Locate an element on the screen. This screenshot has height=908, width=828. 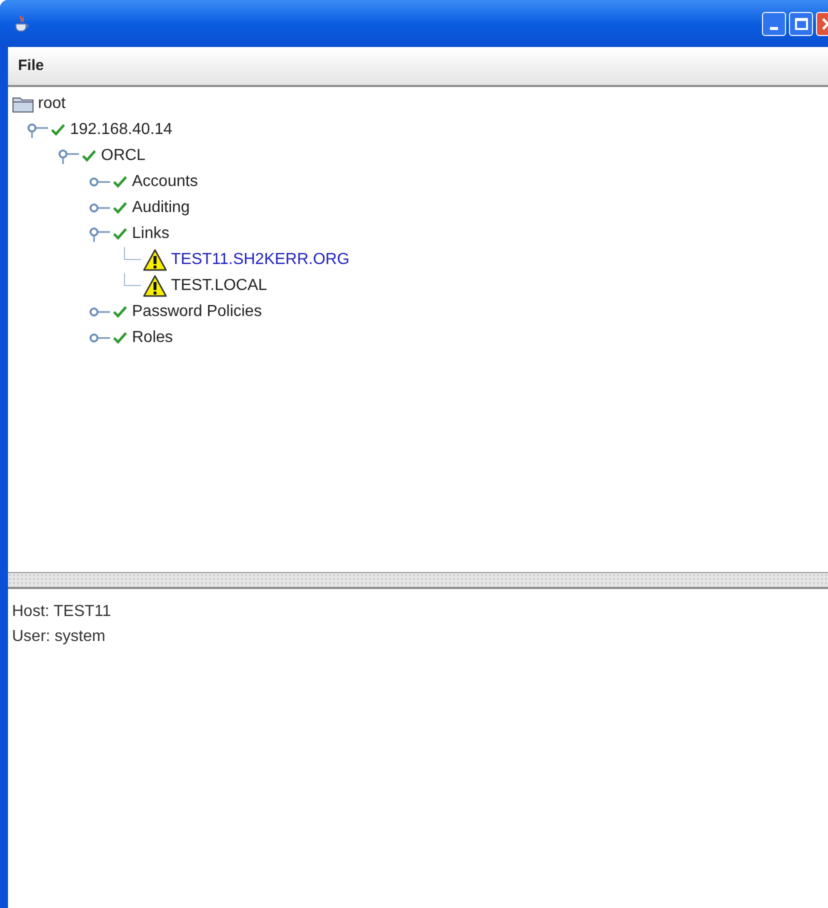
maximize-icon is located at coordinates (801, 24).